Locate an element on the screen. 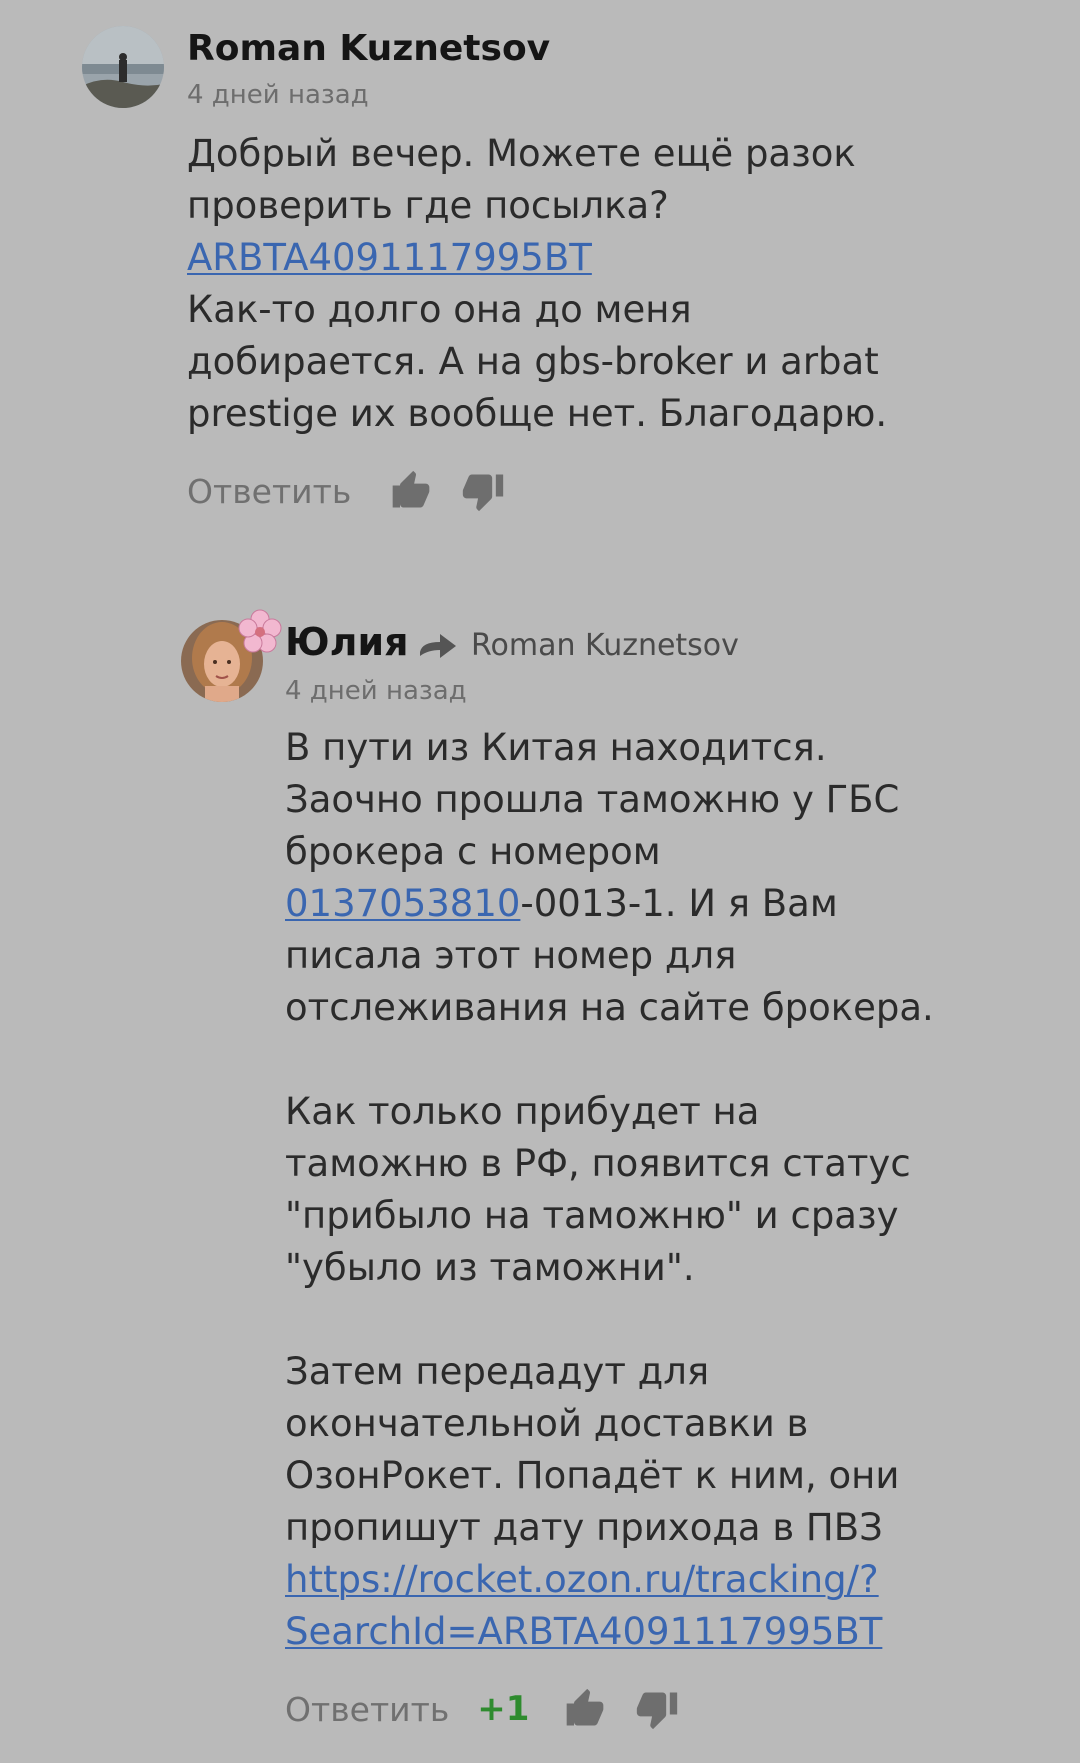 The height and width of the screenshot is (1763, 1080). avatar-roman is located at coordinates (123, 67).